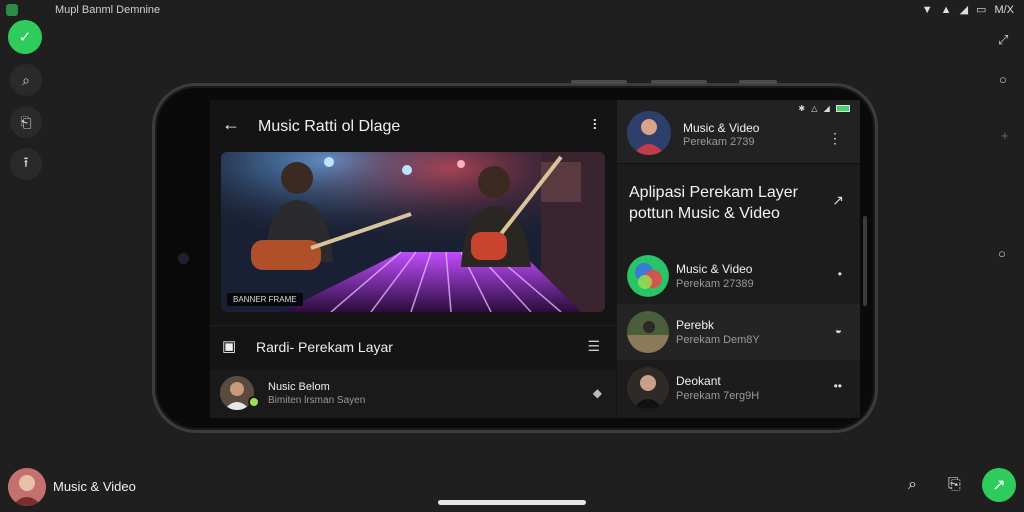  What do you see at coordinates (1003, 40) in the screenshot?
I see `expand-icon: ⤢` at bounding box center [1003, 40].